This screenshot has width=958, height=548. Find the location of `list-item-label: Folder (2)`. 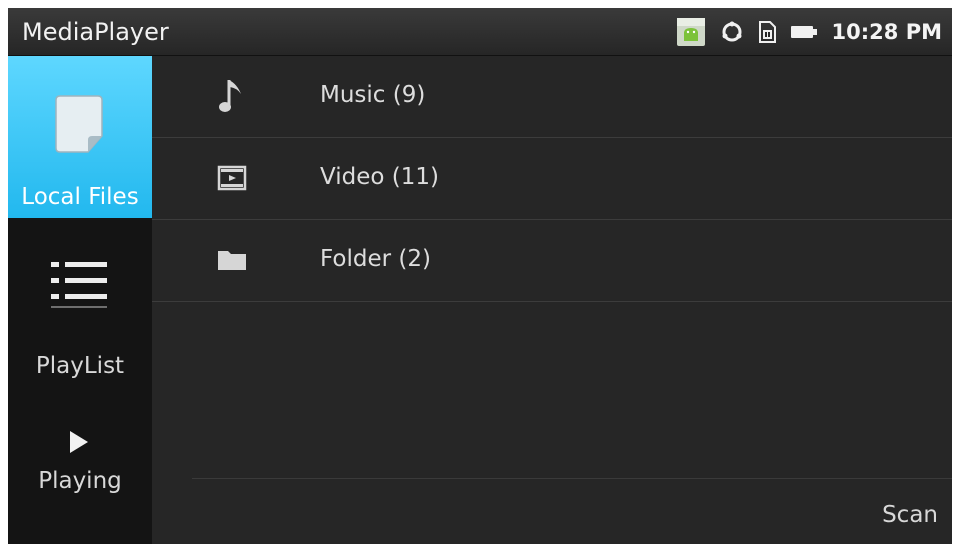

list-item-label: Folder (2) is located at coordinates (375, 259).